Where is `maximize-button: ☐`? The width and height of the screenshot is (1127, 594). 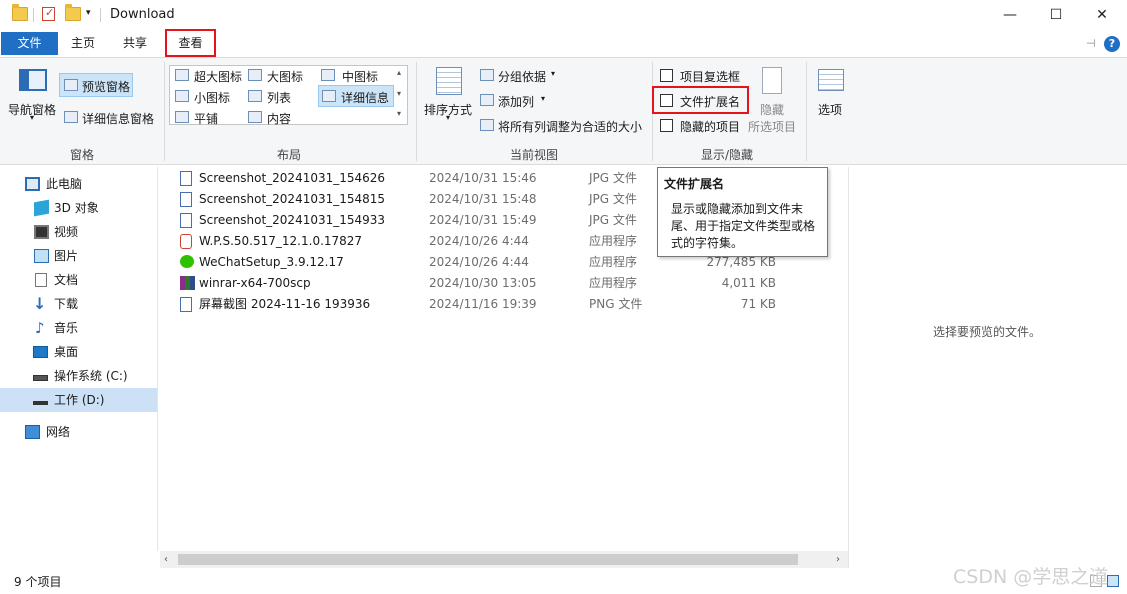 maximize-button: ☐ is located at coordinates (1056, 15).